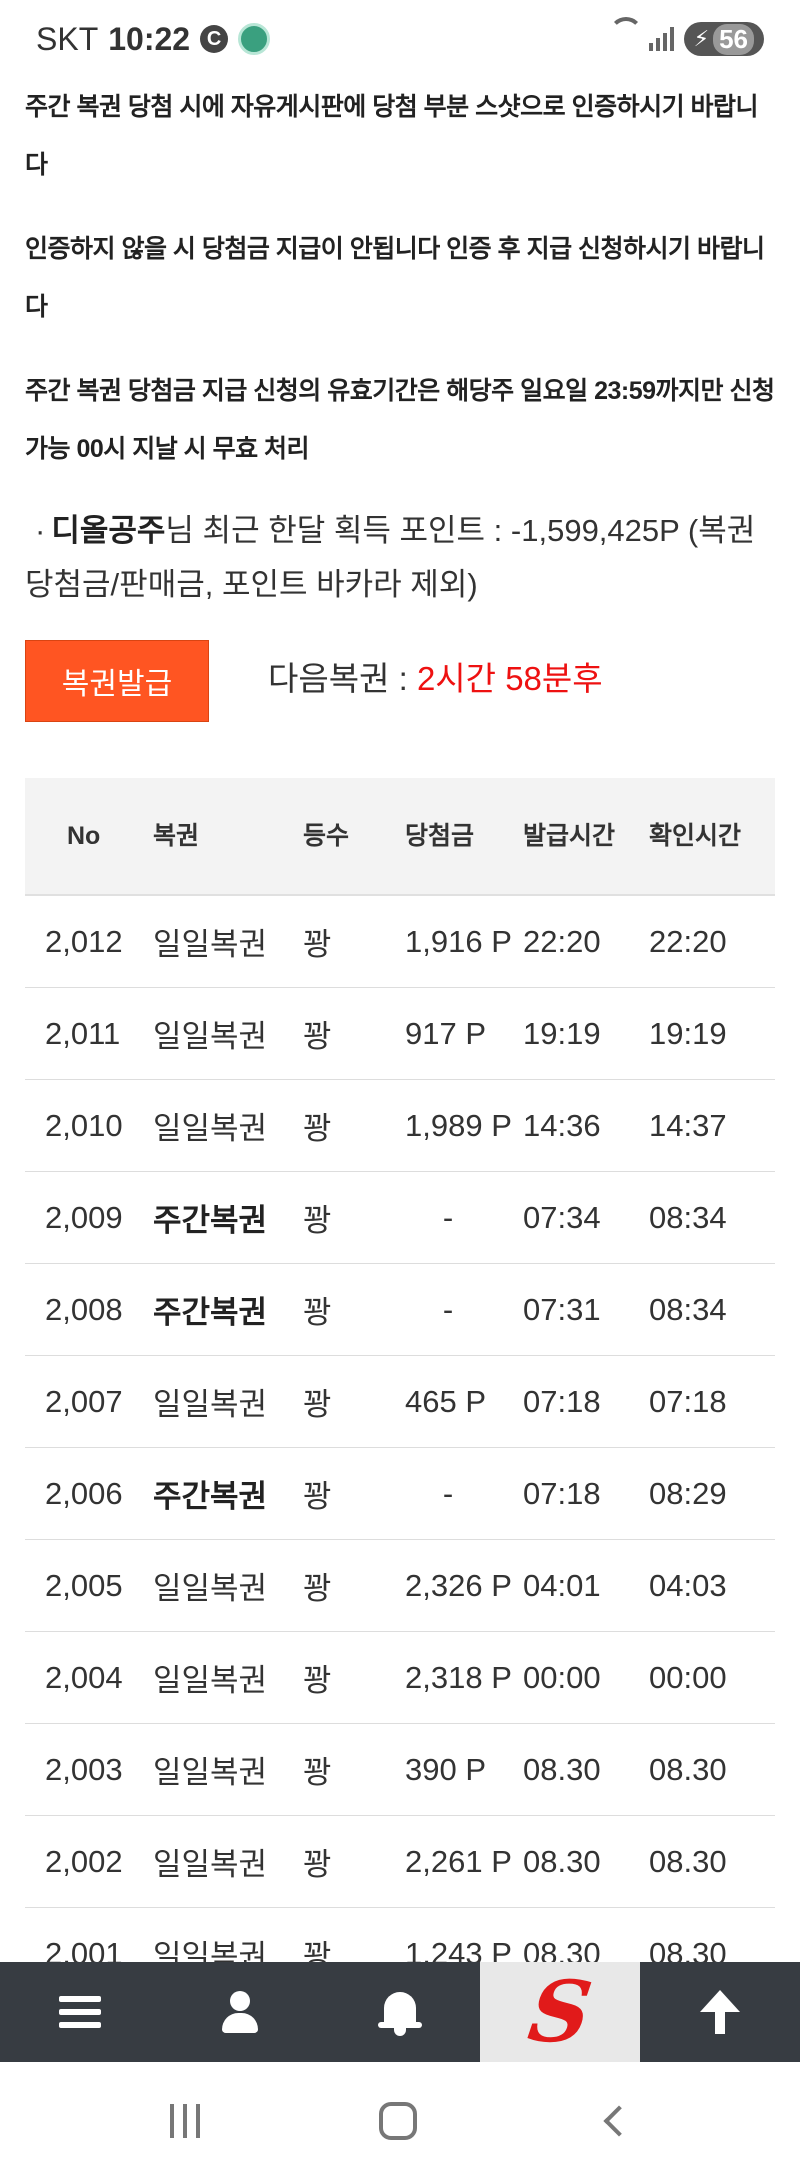 This screenshot has height=2180, width=800. Describe the element at coordinates (435, 676) in the screenshot. I see `next-lottery-timer: 다음복권 : 2시간 58분후` at that location.